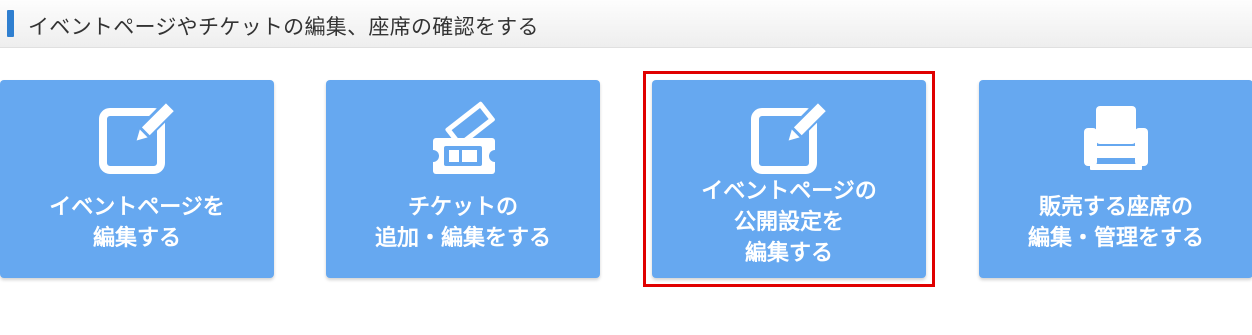  What do you see at coordinates (626, 24) in the screenshot?
I see `section-header: イベントページやチケットの編集、座席の確認をする` at bounding box center [626, 24].